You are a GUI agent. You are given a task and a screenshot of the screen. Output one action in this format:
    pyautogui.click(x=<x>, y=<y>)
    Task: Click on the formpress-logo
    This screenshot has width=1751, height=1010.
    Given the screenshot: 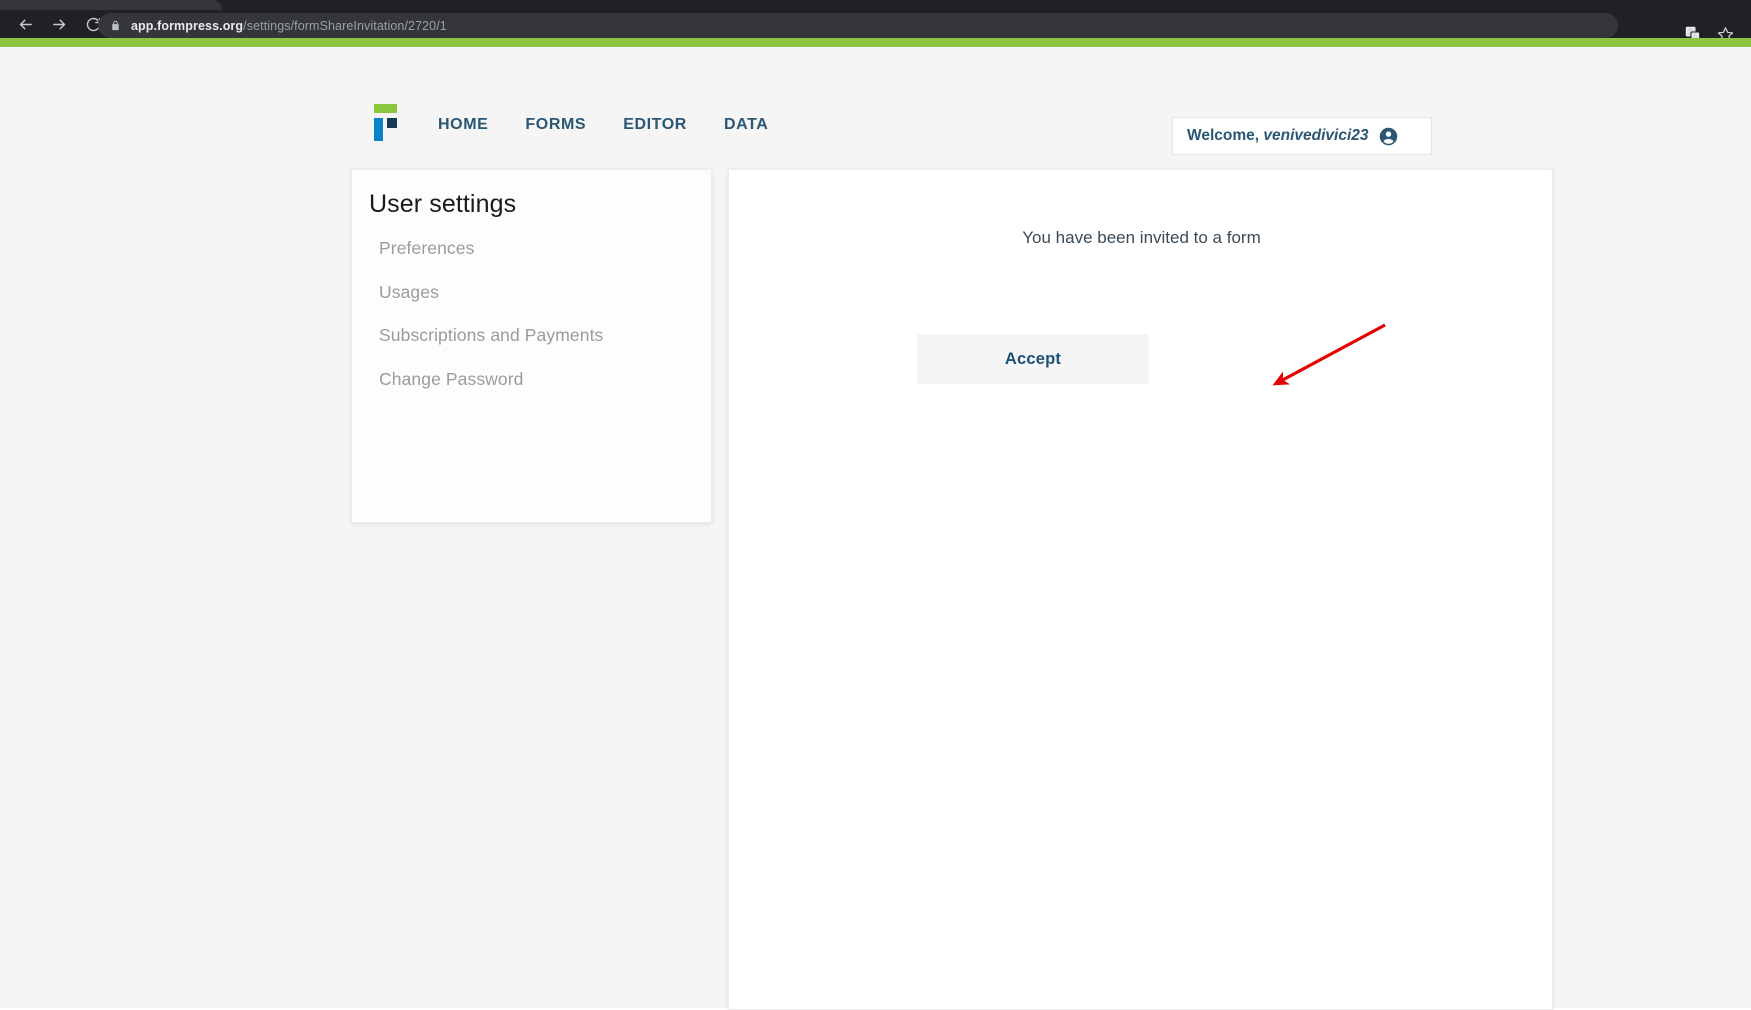 What is the action you would take?
    pyautogui.click(x=381, y=122)
    